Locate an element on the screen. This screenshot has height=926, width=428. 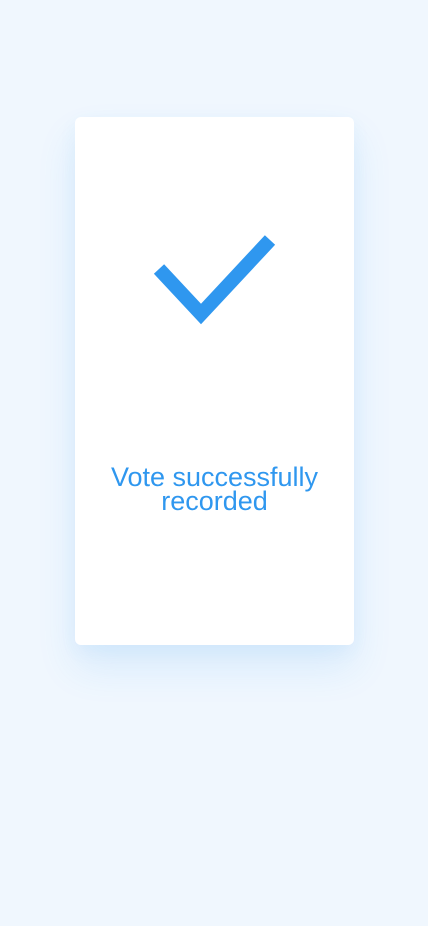
checkmark-icon is located at coordinates (214, 280).